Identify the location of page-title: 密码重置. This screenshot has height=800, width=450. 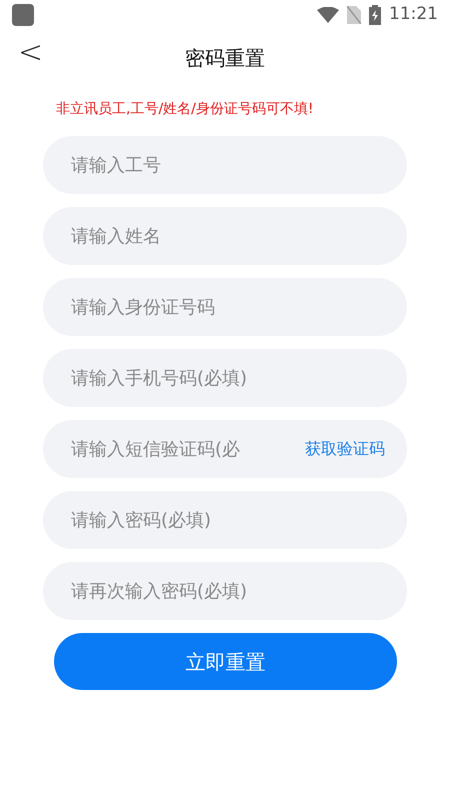
(225, 58).